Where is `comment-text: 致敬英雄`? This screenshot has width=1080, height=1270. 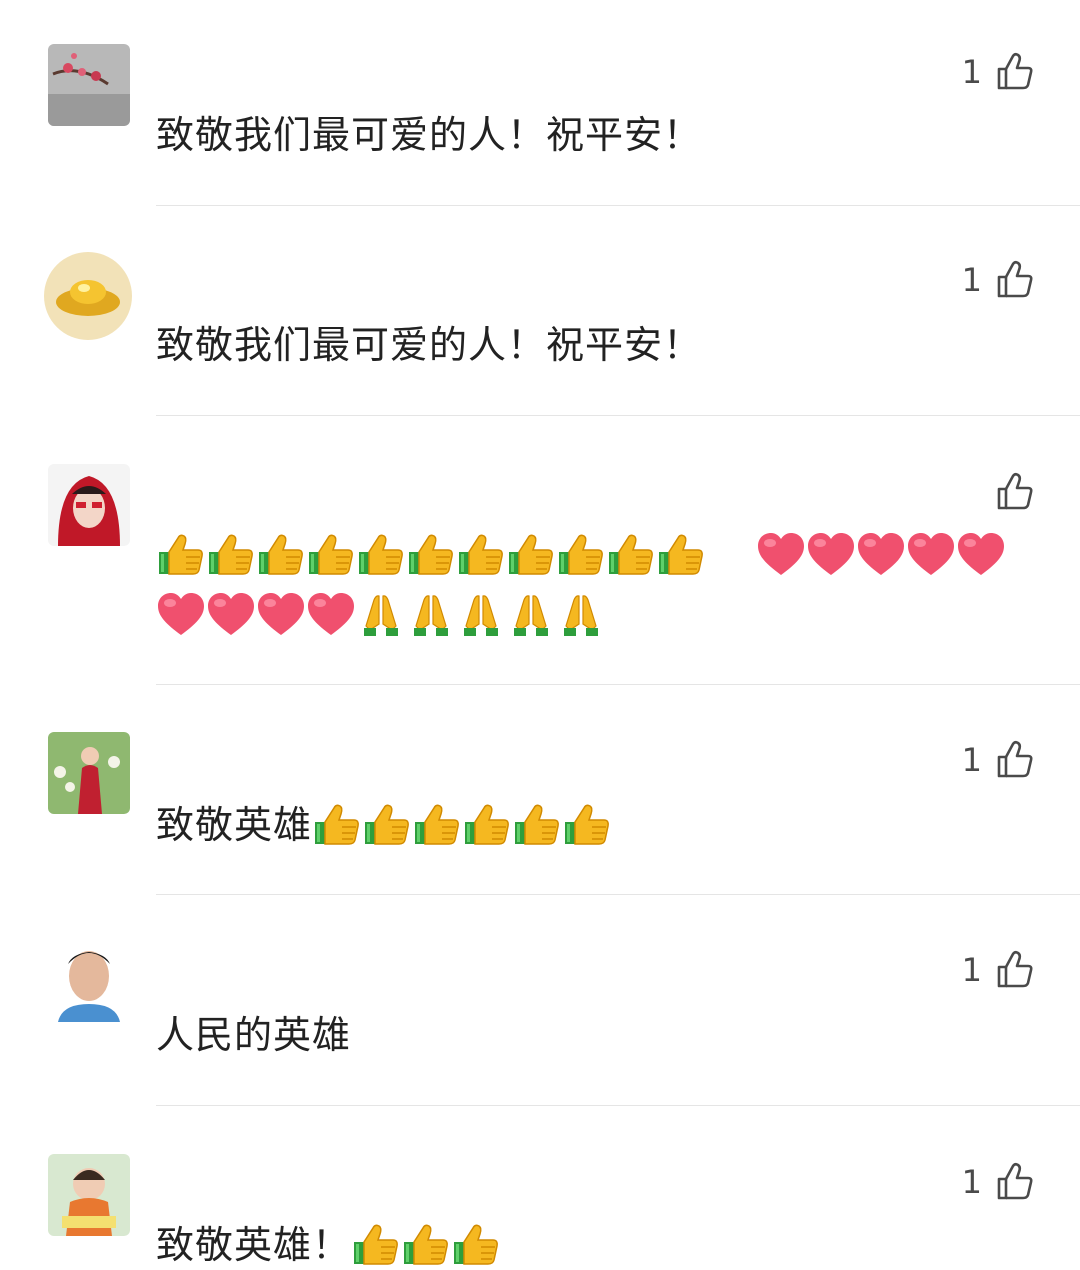
comment-text: 致敬英雄 is located at coordinates (588, 825).